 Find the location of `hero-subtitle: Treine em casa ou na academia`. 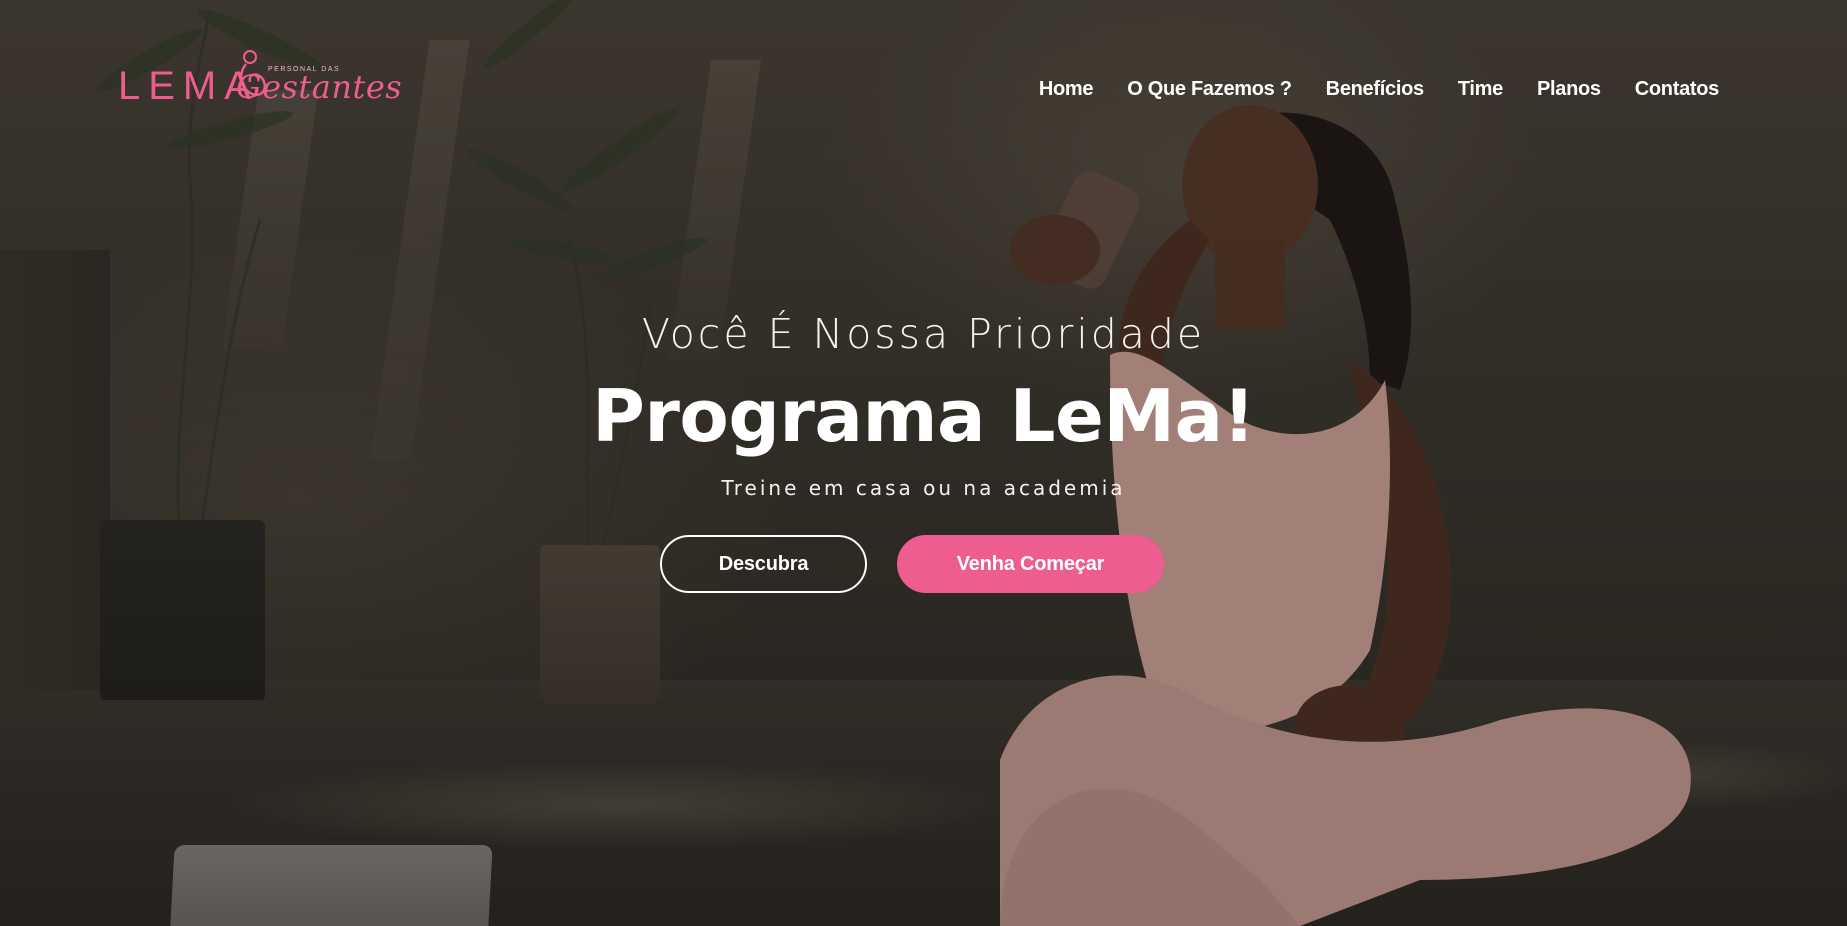

hero-subtitle: Treine em casa ou na academia is located at coordinates (923, 488).